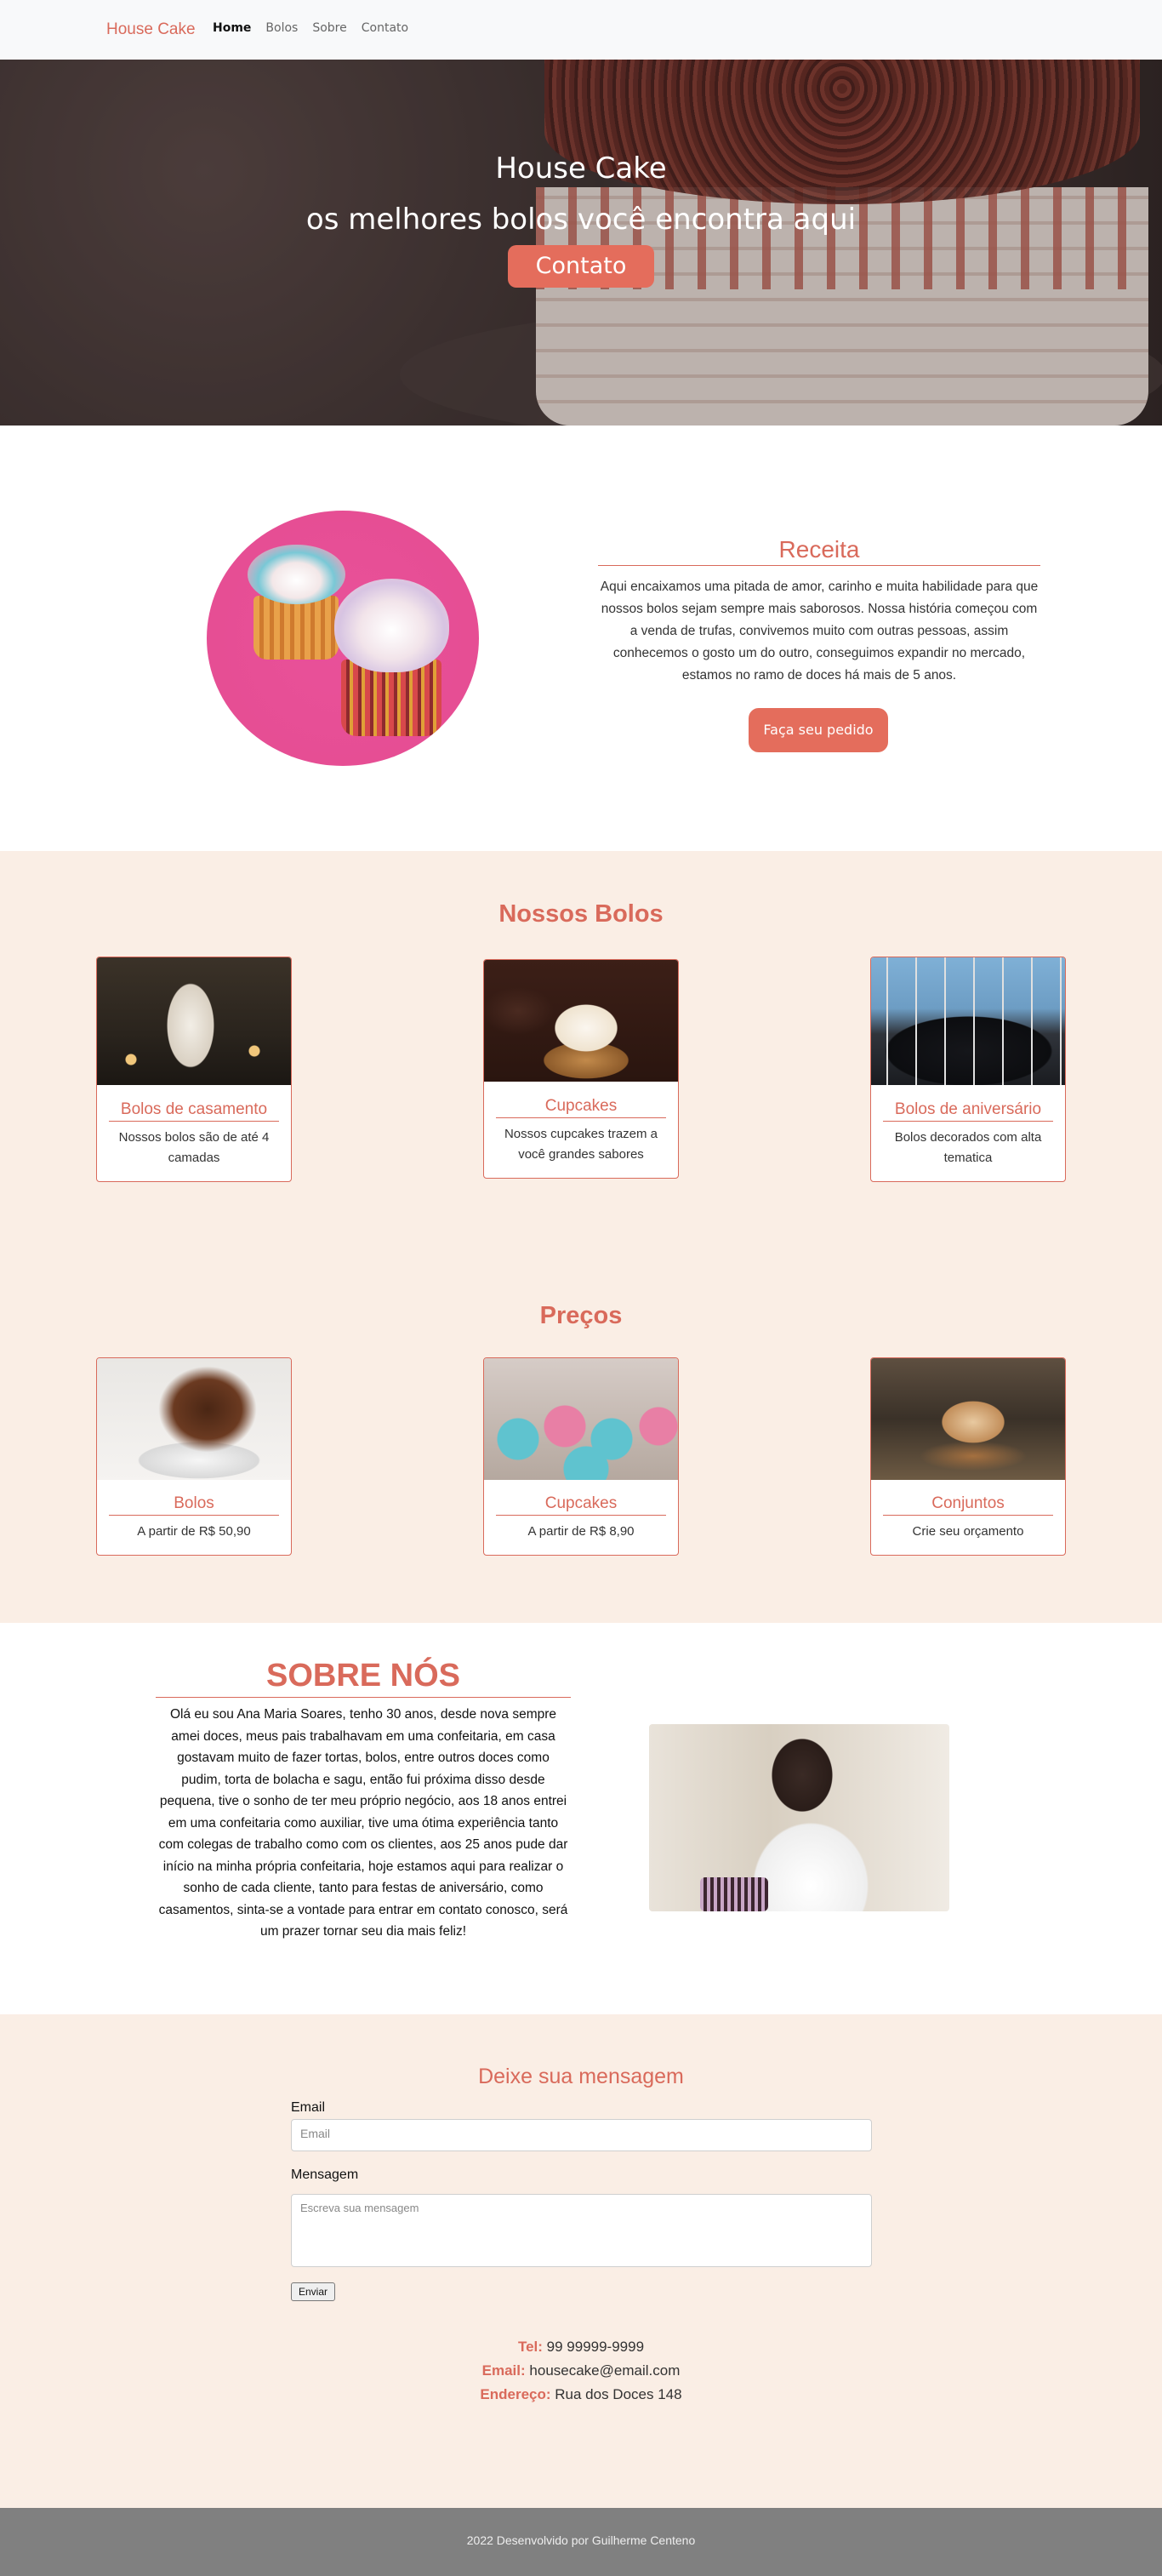 The width and height of the screenshot is (1162, 2576). I want to click on nav-links: Home Bolos Sobre Contato, so click(311, 28).